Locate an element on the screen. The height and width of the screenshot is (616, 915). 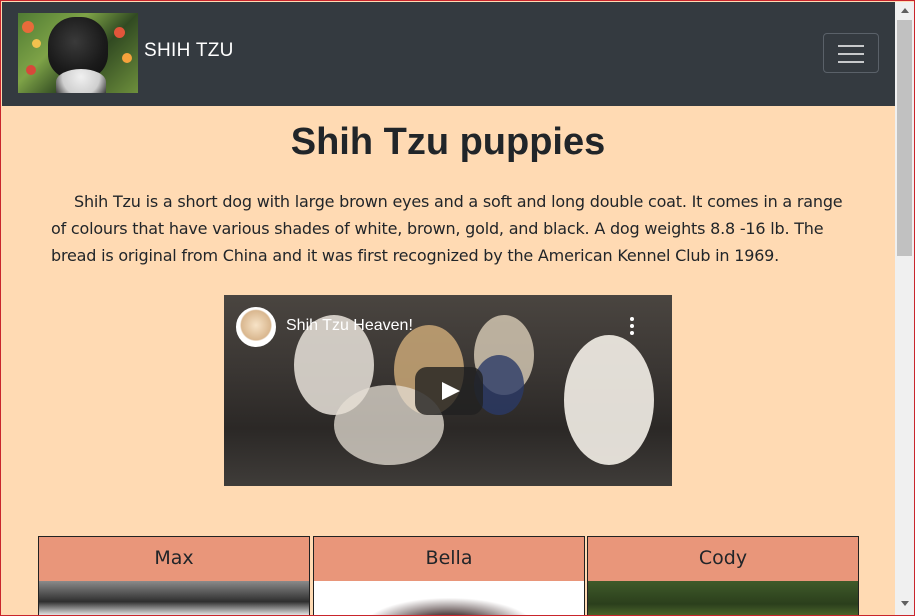
play-button is located at coordinates (449, 391).